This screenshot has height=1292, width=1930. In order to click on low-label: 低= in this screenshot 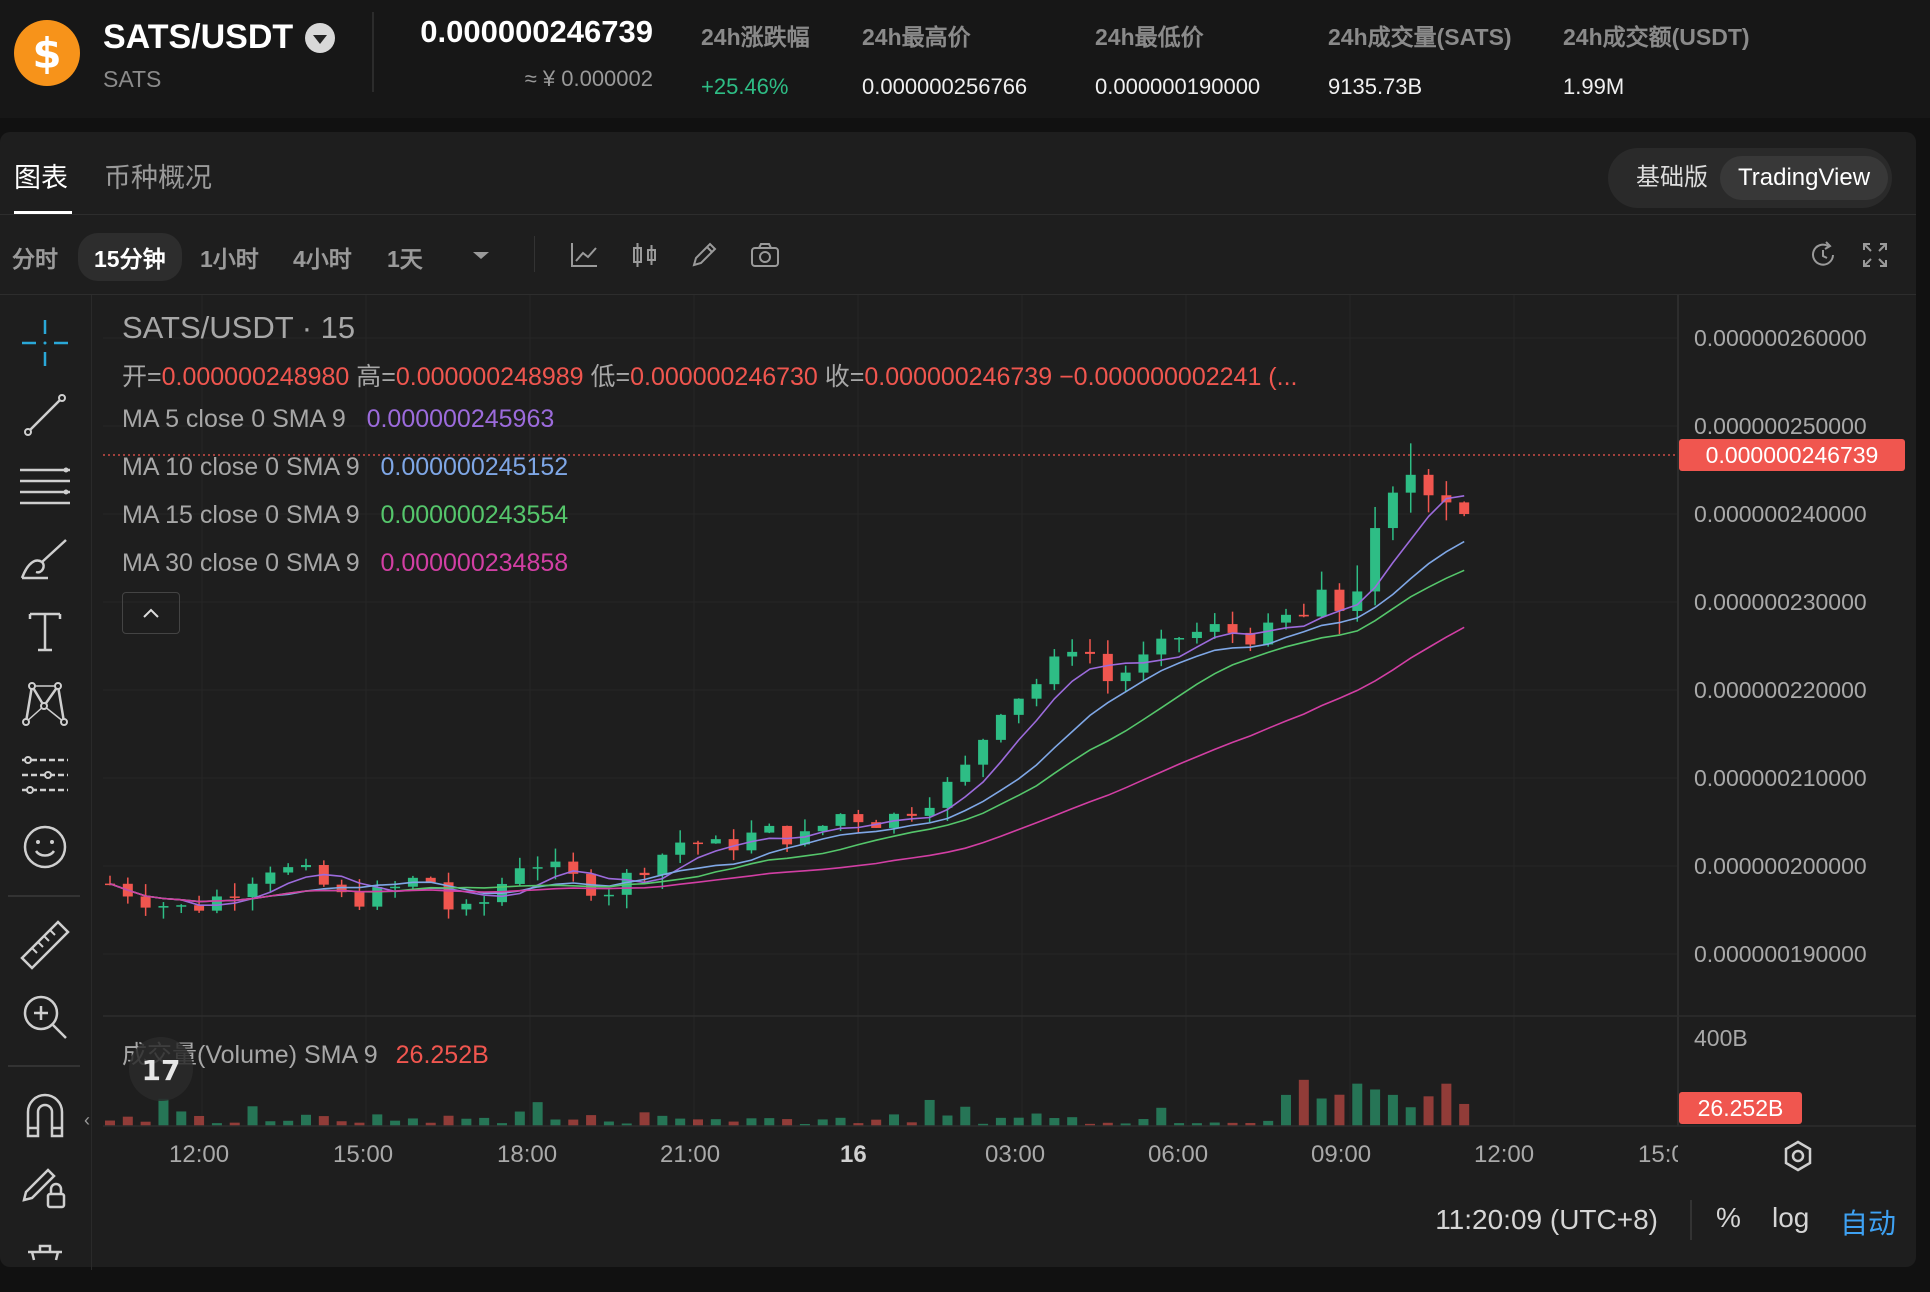, I will do `click(610, 377)`.